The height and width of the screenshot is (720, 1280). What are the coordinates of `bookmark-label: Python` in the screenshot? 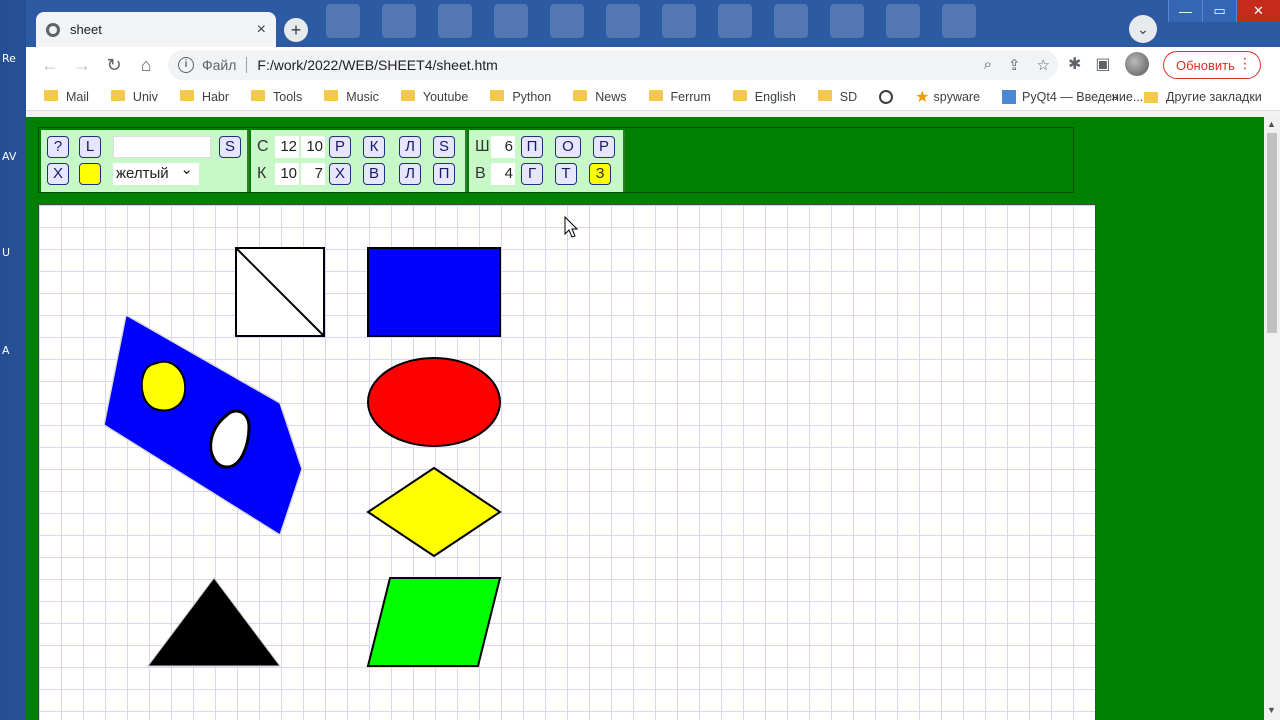 It's located at (532, 96).